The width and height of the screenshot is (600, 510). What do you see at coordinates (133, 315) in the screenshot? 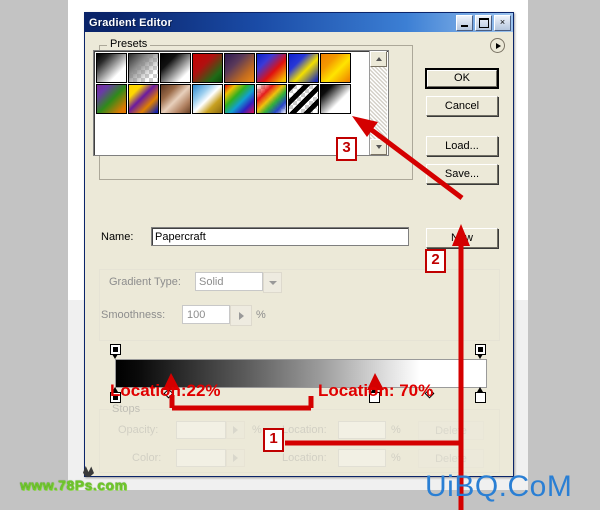
I see `smoothness-label: Smoothness:` at bounding box center [133, 315].